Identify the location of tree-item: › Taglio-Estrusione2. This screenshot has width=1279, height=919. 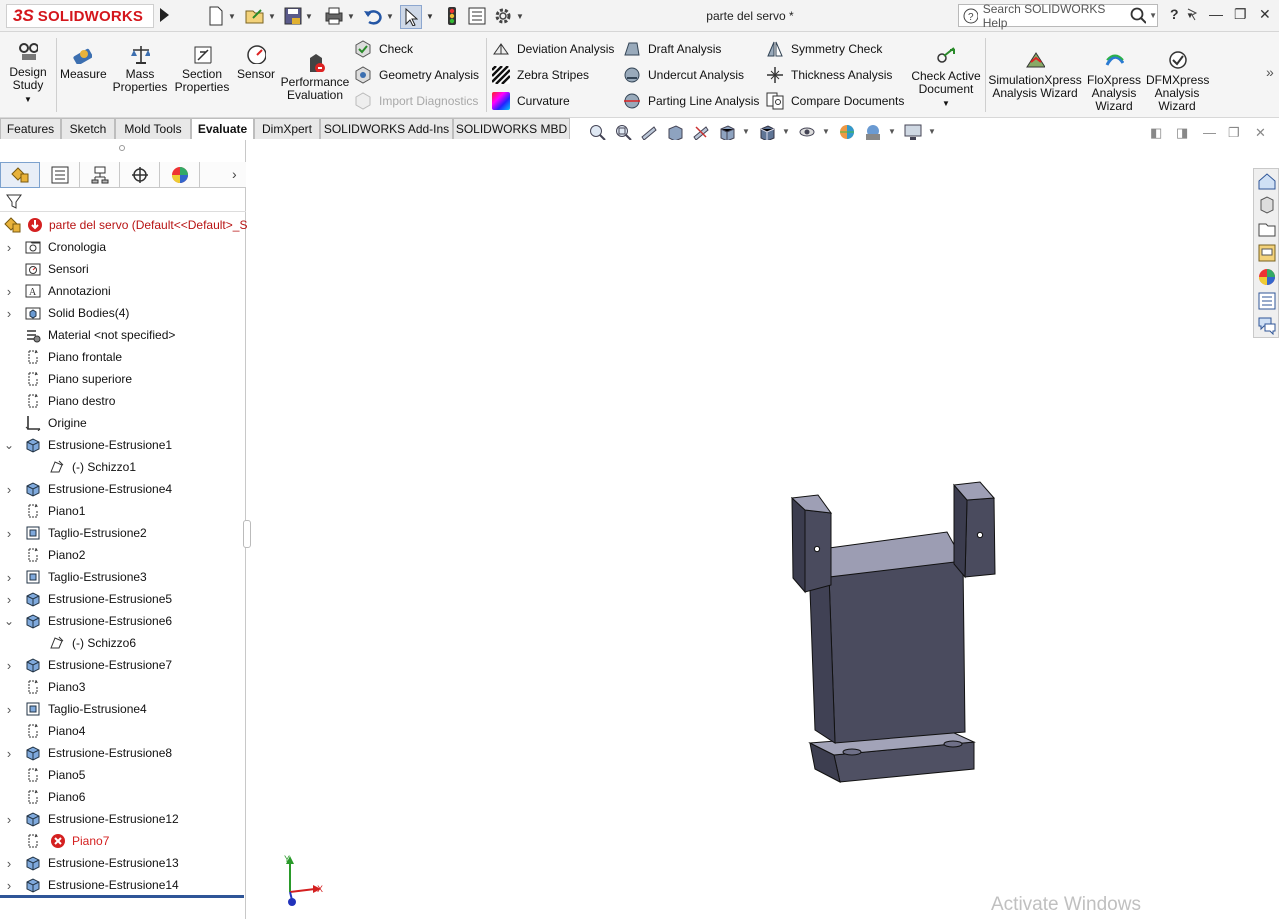
(123, 533).